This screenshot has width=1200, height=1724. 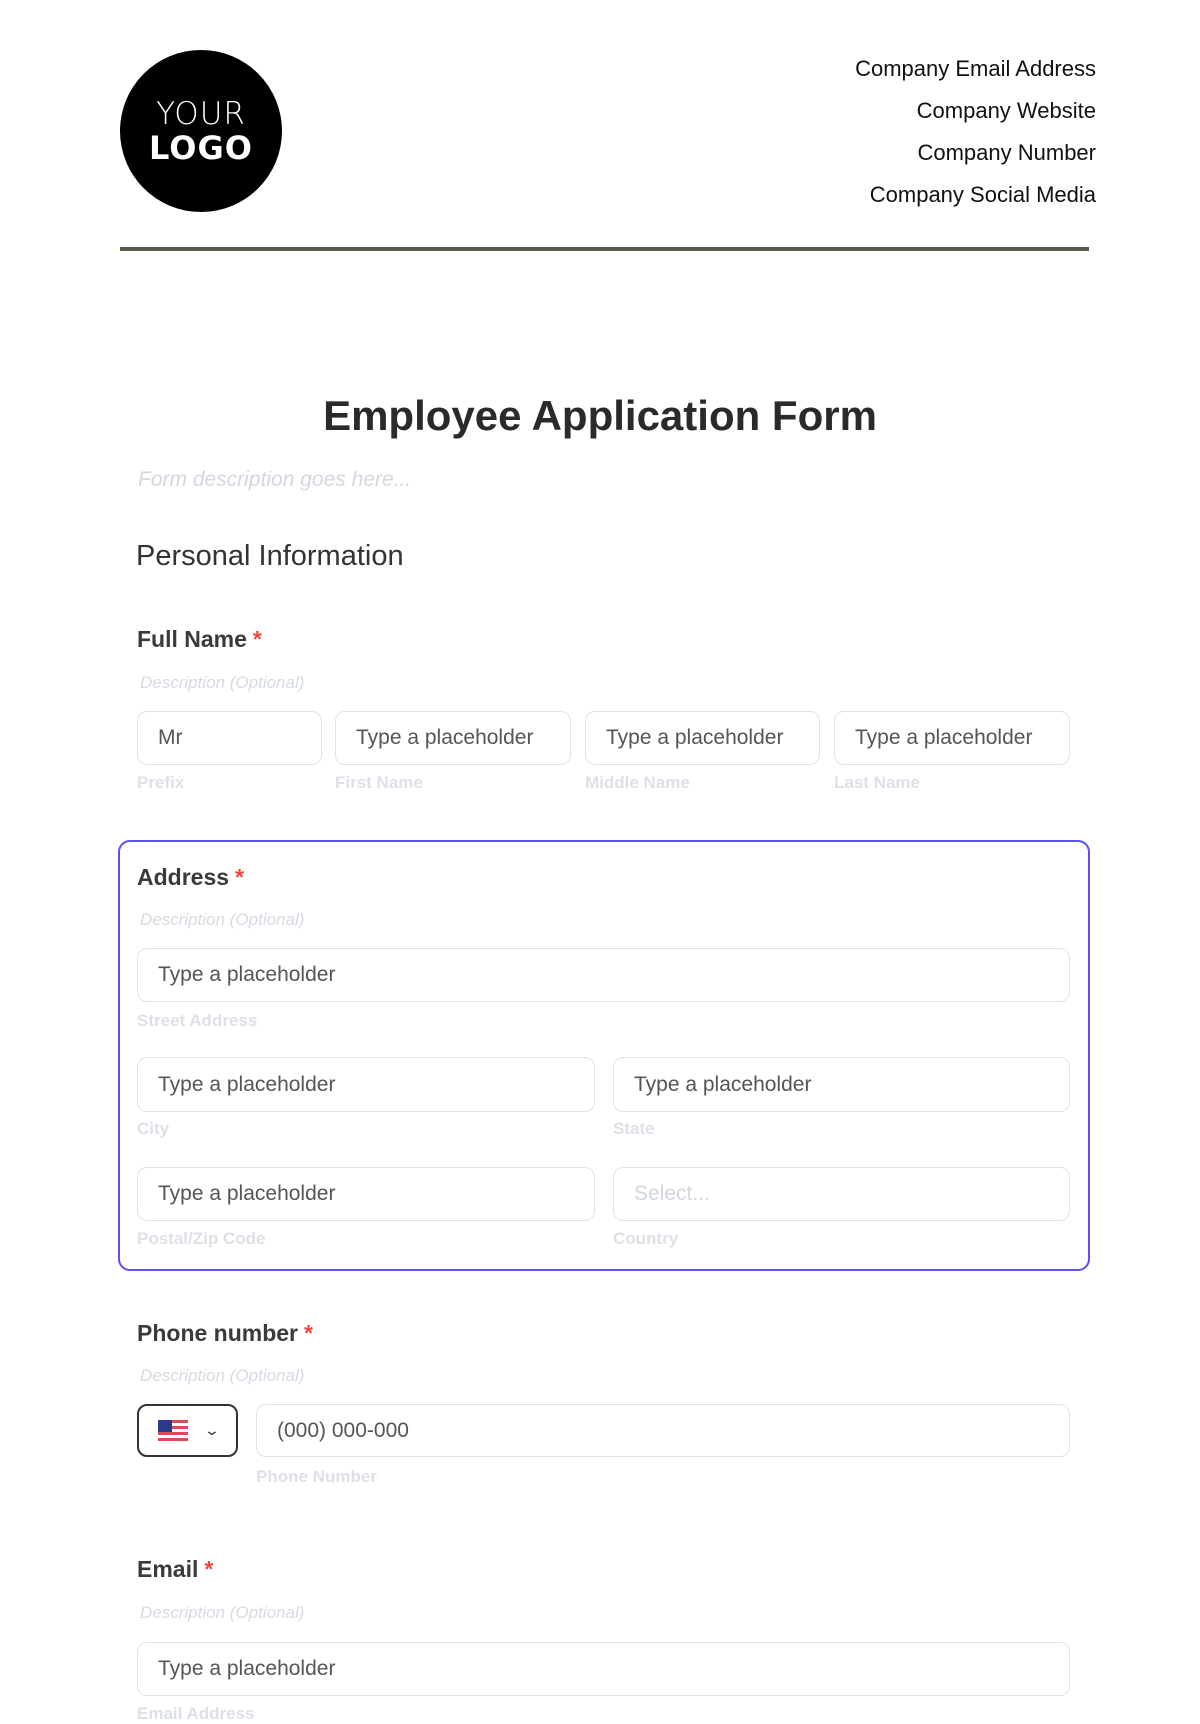 What do you see at coordinates (952, 738) in the screenshot?
I see `last-name-input: Type a placeholder` at bounding box center [952, 738].